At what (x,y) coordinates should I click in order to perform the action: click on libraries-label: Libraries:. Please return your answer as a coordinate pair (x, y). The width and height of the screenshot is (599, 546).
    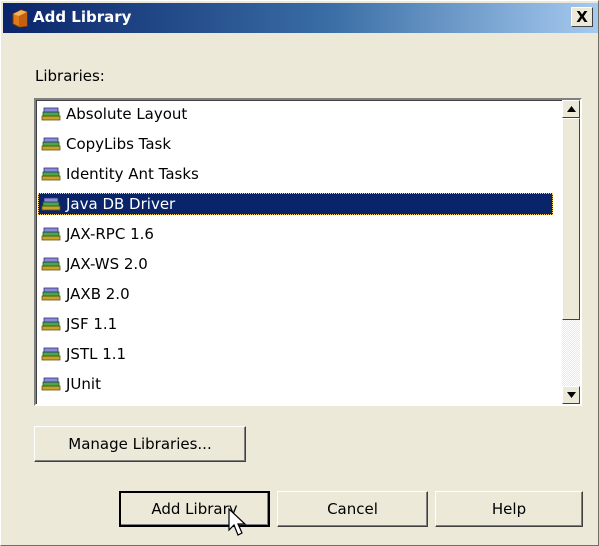
    Looking at the image, I should click on (70, 76).